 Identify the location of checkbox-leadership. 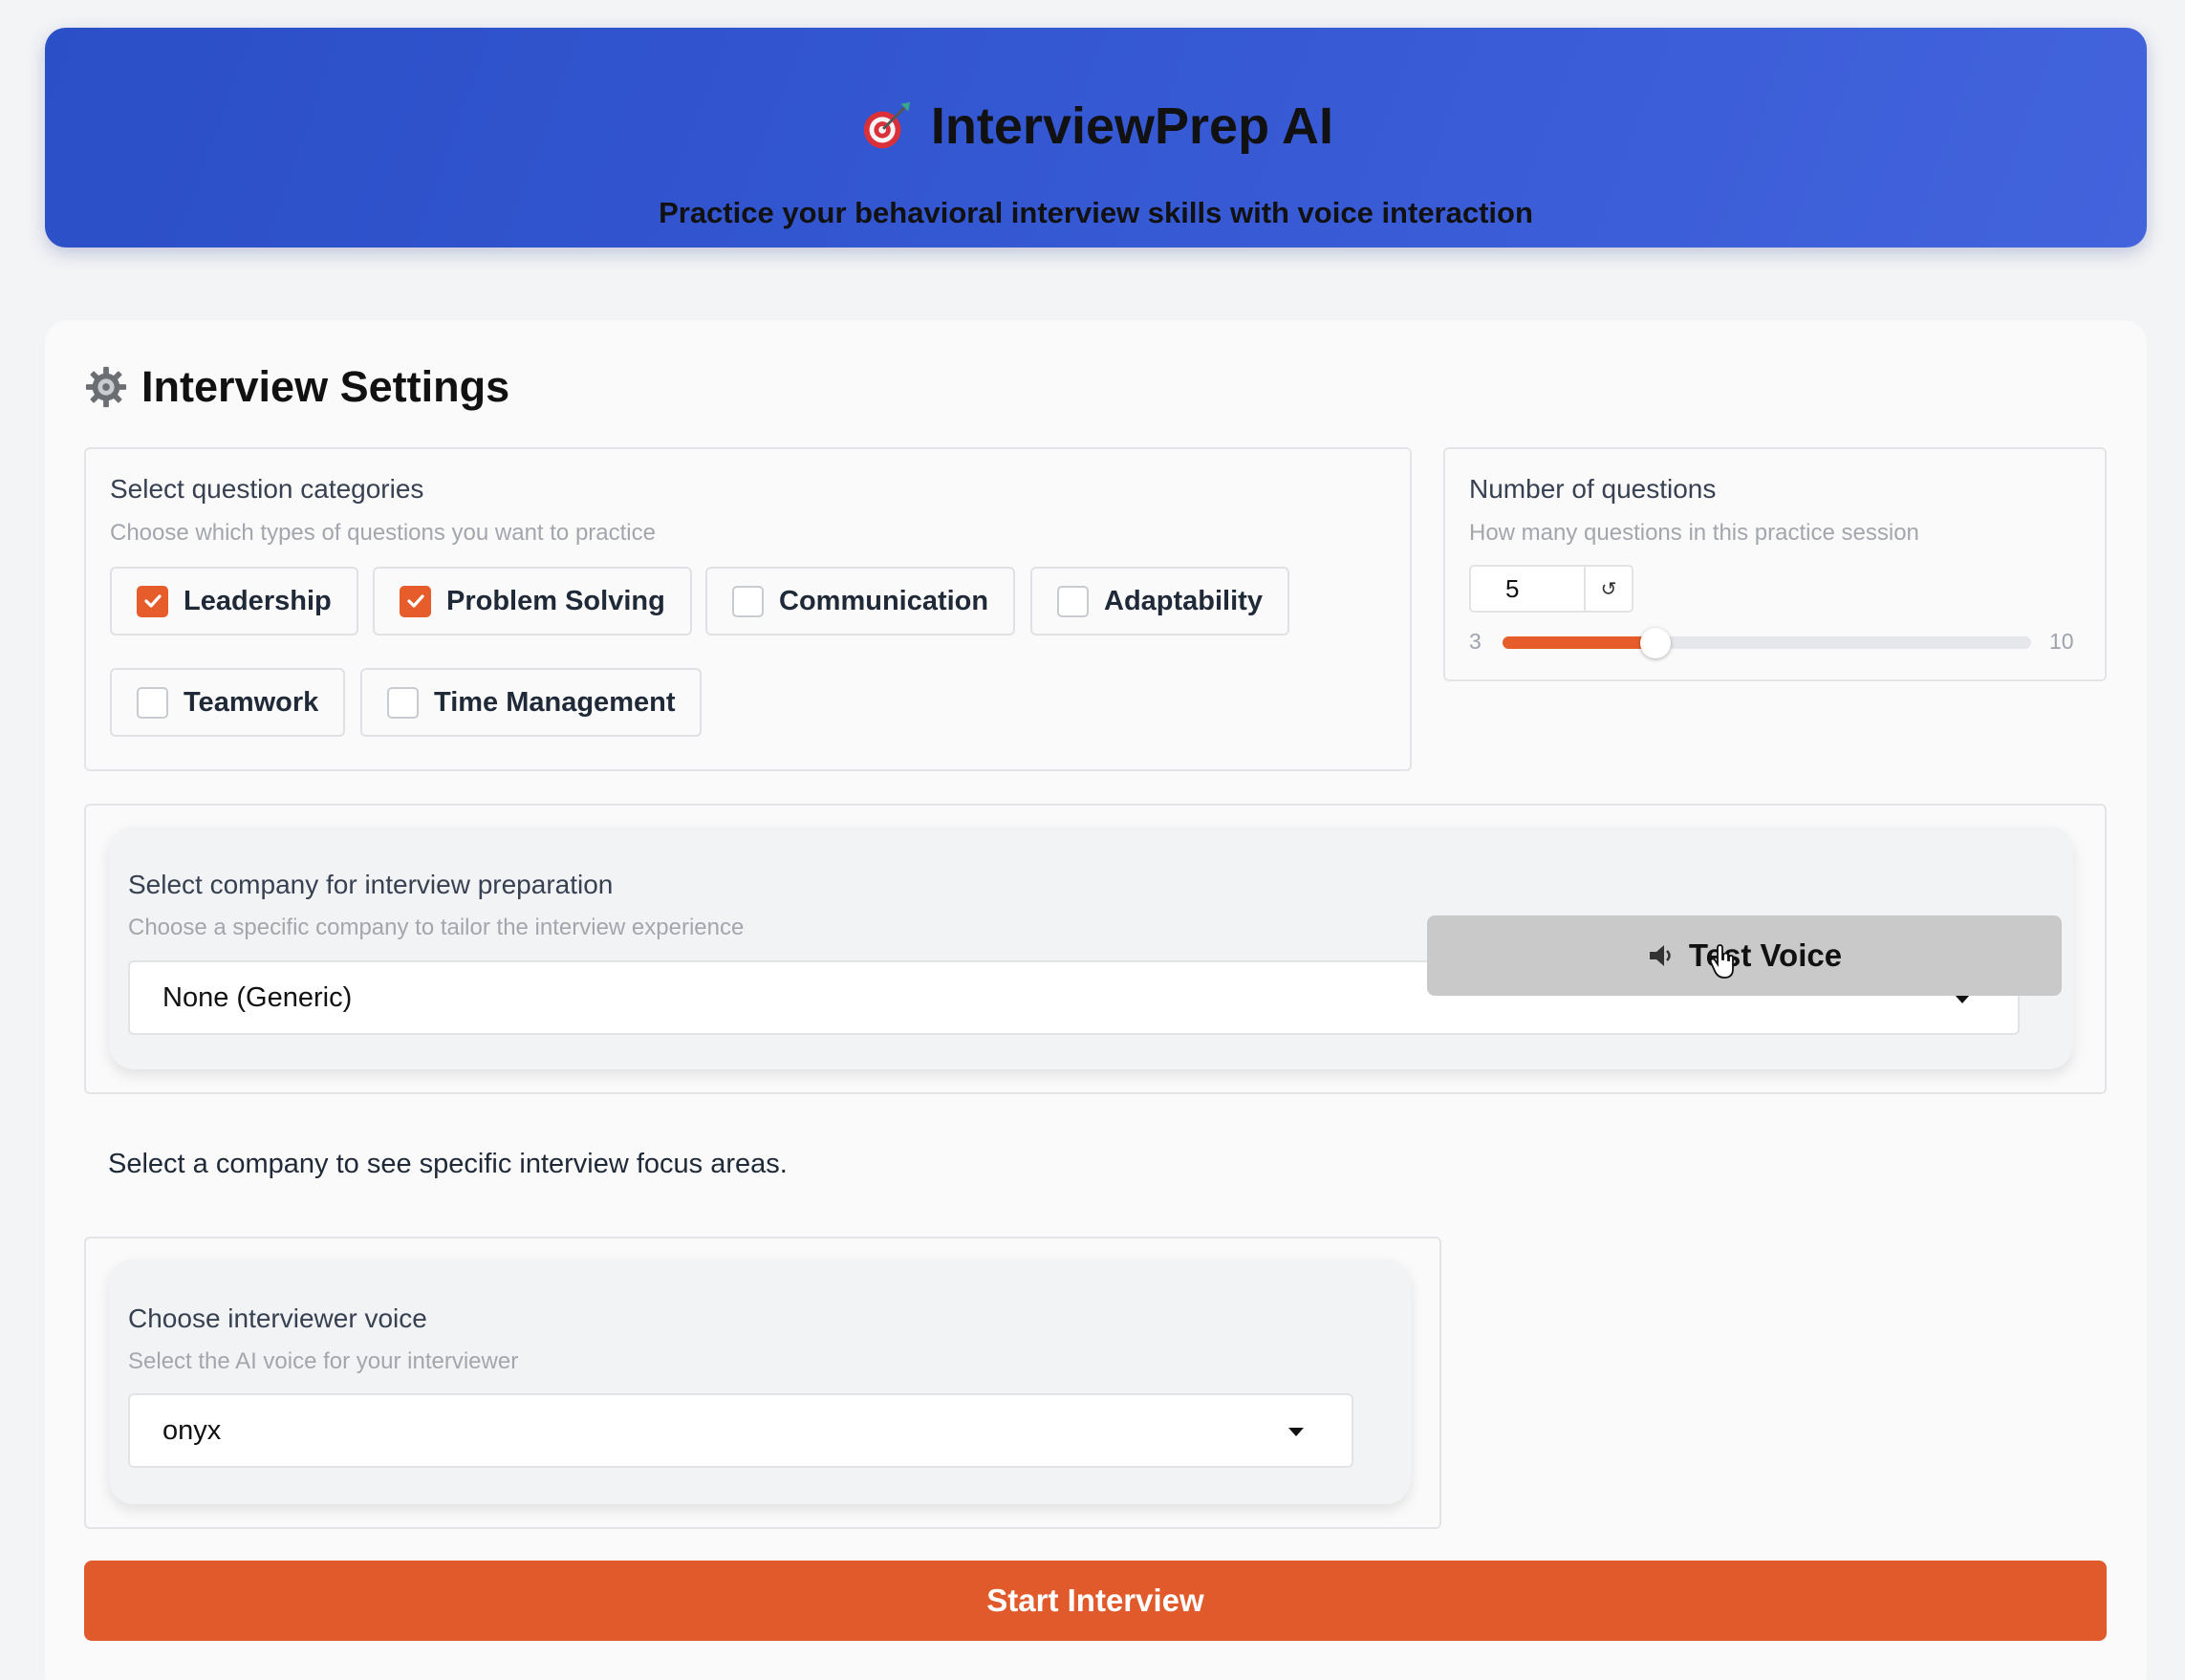
(153, 601).